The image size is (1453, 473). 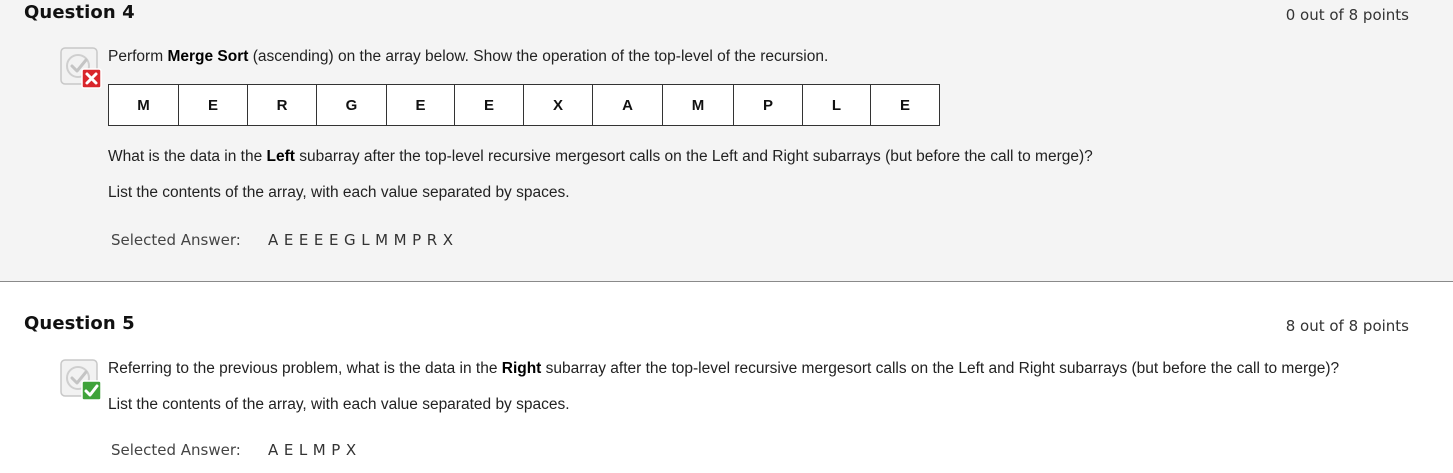 What do you see at coordinates (558, 105) in the screenshot?
I see `array-cell: X` at bounding box center [558, 105].